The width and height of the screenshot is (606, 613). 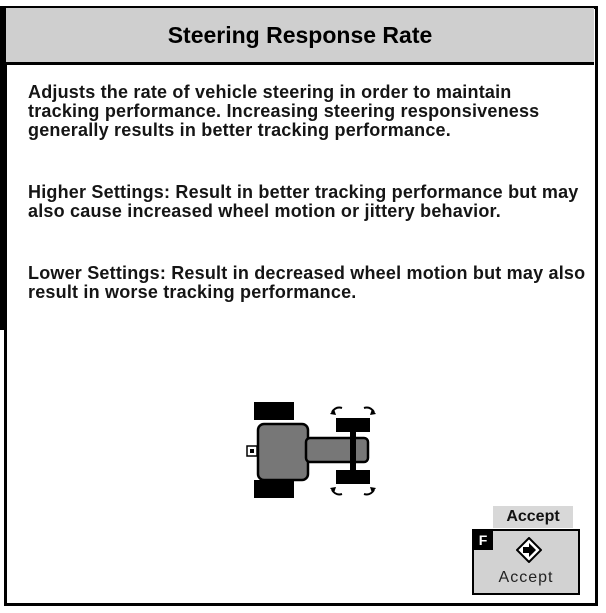 What do you see at coordinates (300, 36) in the screenshot?
I see `dialog-title: Steering Response Rate` at bounding box center [300, 36].